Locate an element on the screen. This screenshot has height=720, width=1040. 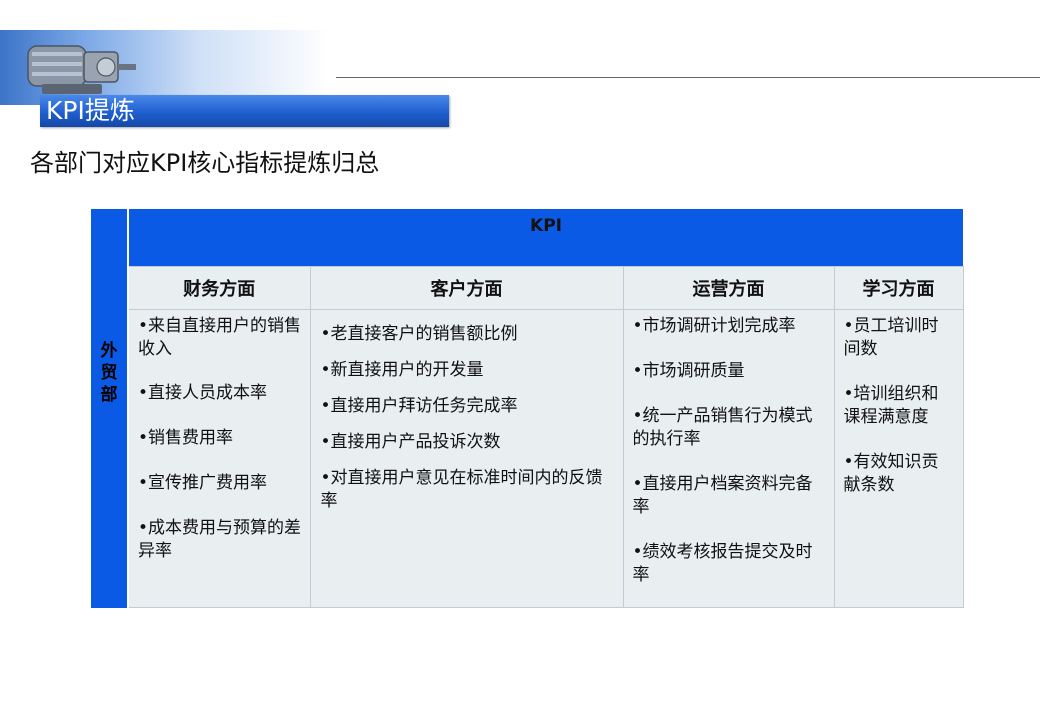
kpi-item: •直接用户产品投诉次数 is located at coordinates (410, 442).